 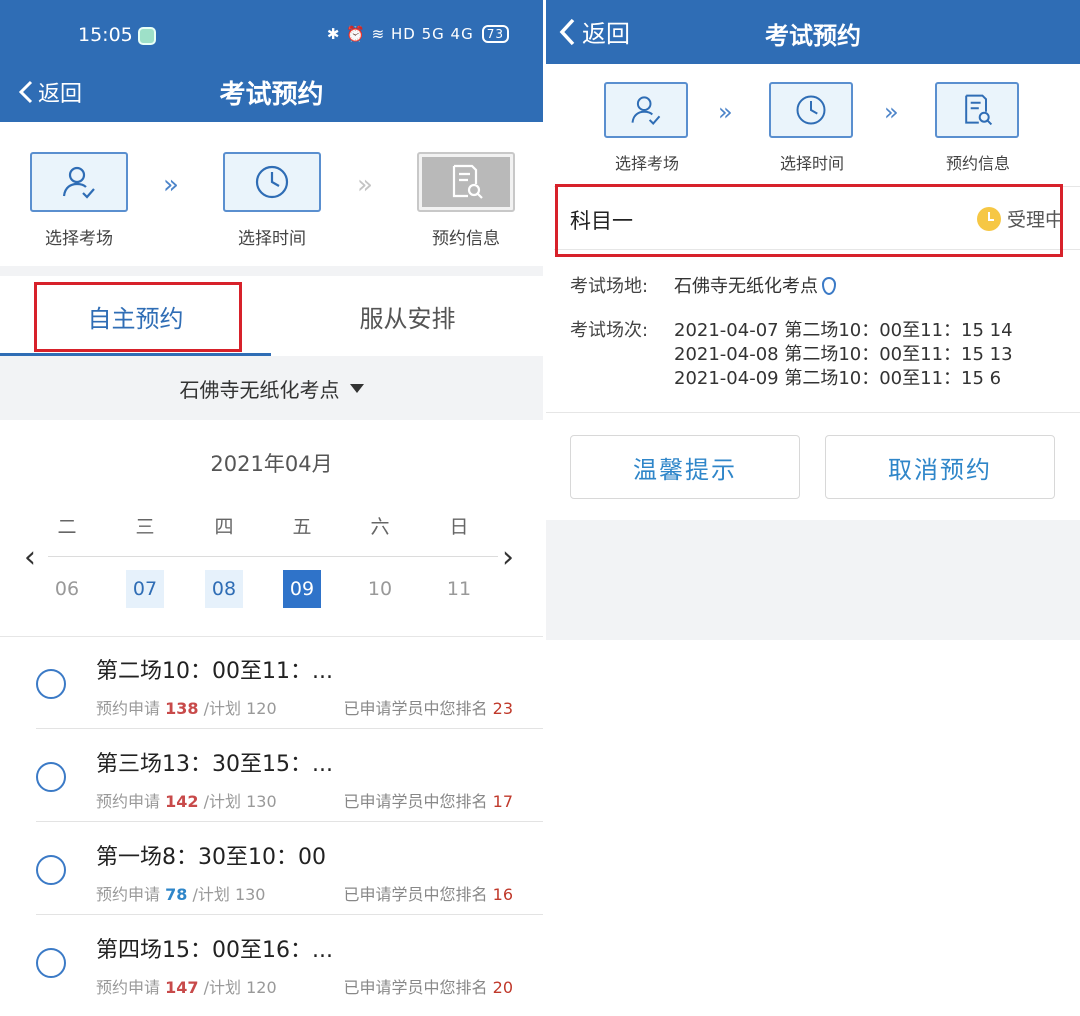 I want to click on session-name: 第一场8：30至10：00, so click(x=211, y=857).